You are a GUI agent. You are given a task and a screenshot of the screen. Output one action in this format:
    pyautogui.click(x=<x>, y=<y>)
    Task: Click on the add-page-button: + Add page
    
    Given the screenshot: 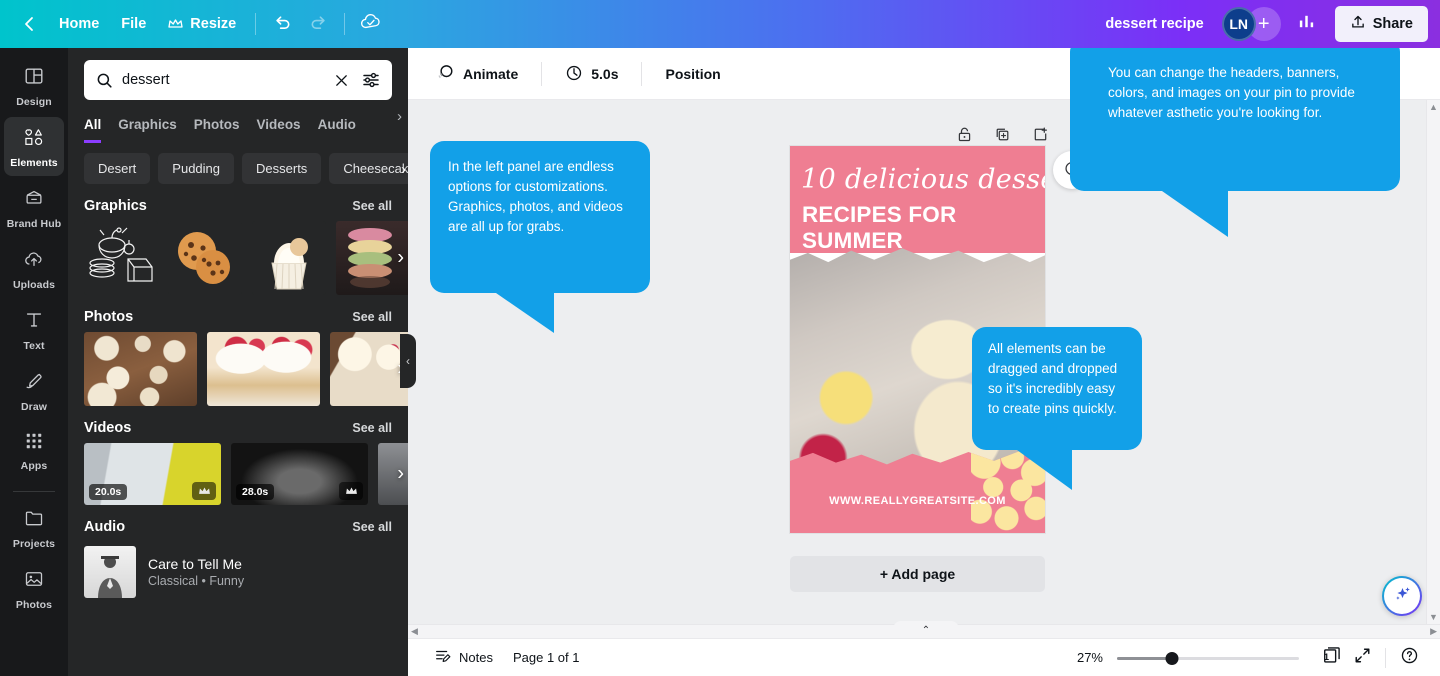 What is the action you would take?
    pyautogui.click(x=917, y=574)
    